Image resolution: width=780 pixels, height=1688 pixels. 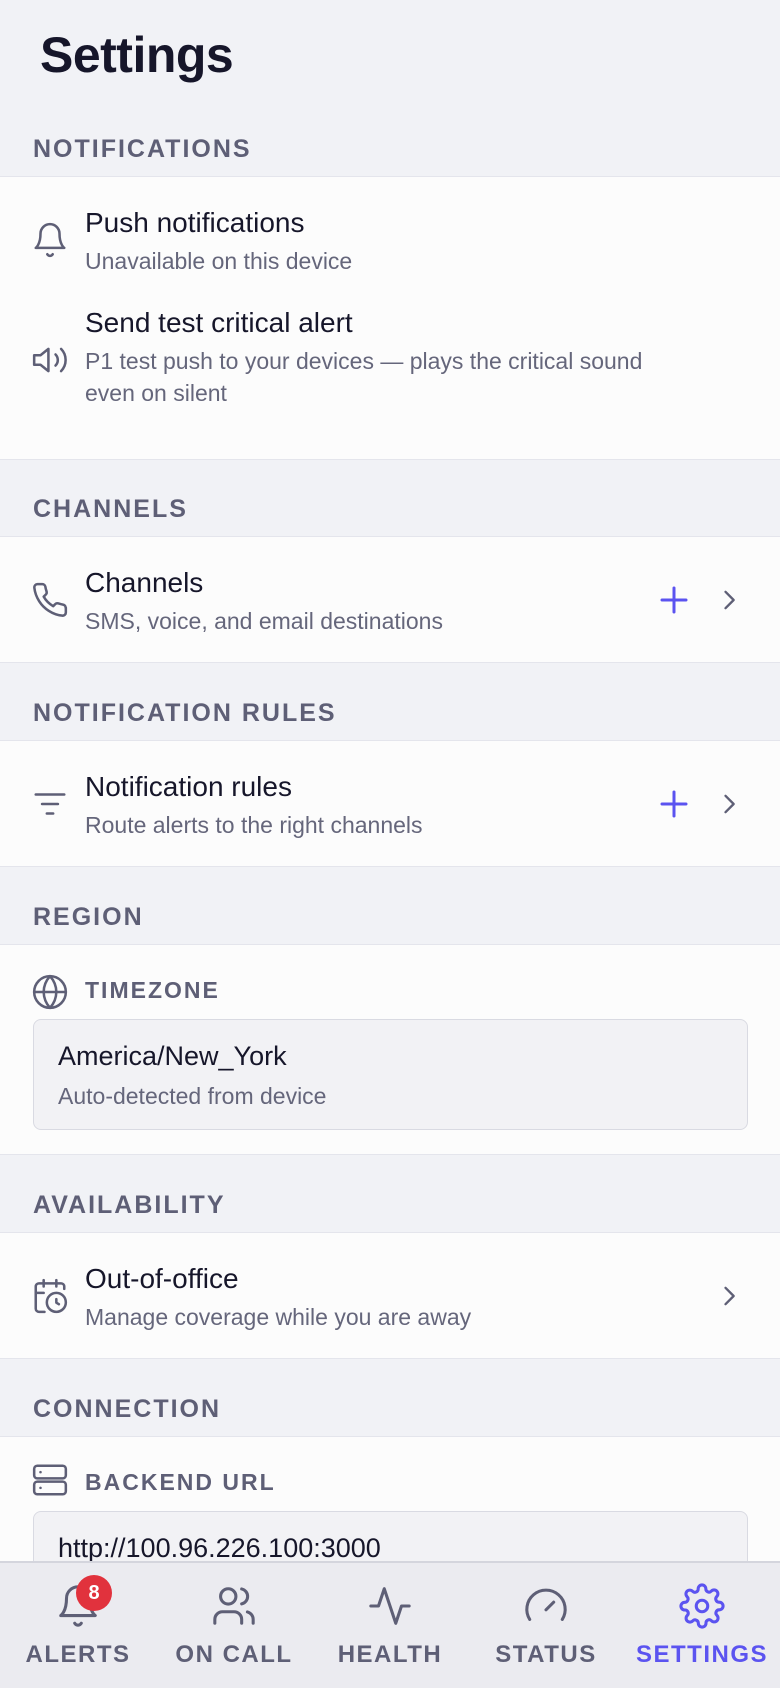 What do you see at coordinates (219, 1548) in the screenshot?
I see `backend-url-value: http://100.96.226.100:3000` at bounding box center [219, 1548].